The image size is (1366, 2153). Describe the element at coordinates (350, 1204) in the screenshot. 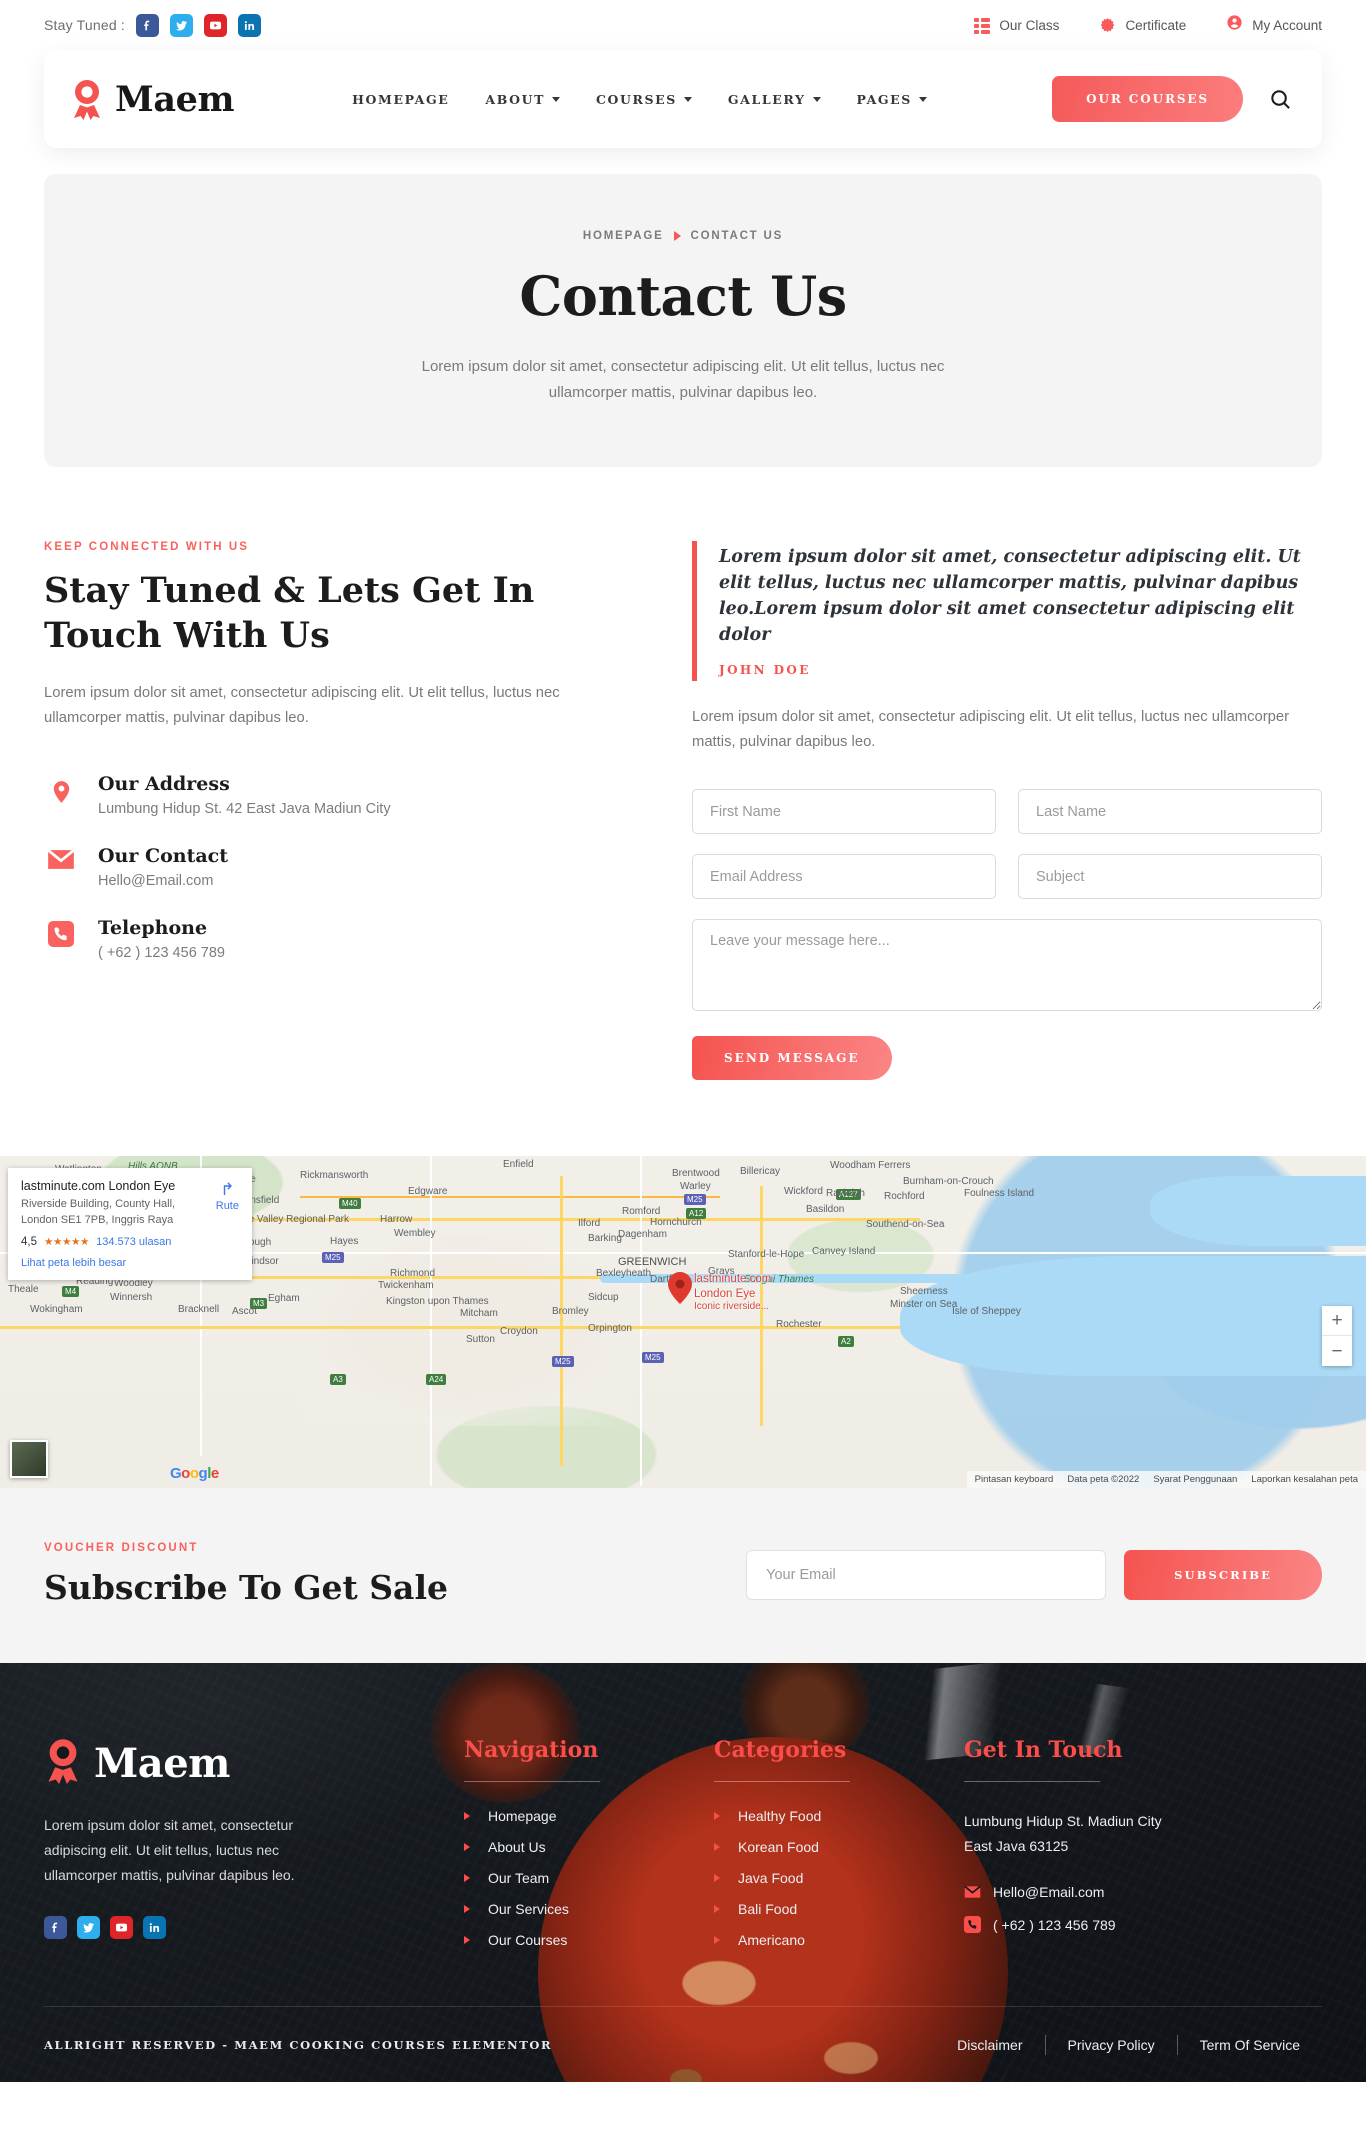

I see `map-shield-m40: M40` at that location.